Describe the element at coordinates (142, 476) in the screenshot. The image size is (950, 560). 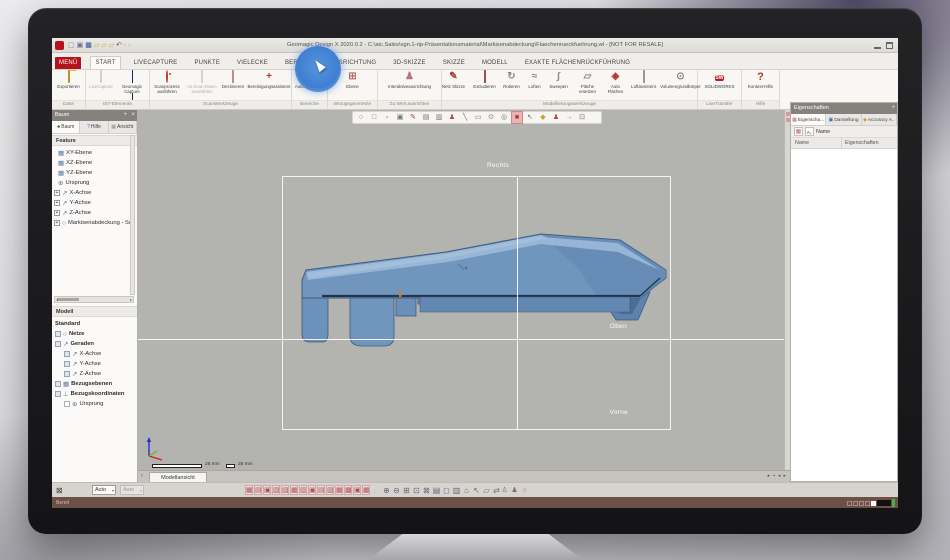
I see `tab-back-arrow: ‹` at that location.